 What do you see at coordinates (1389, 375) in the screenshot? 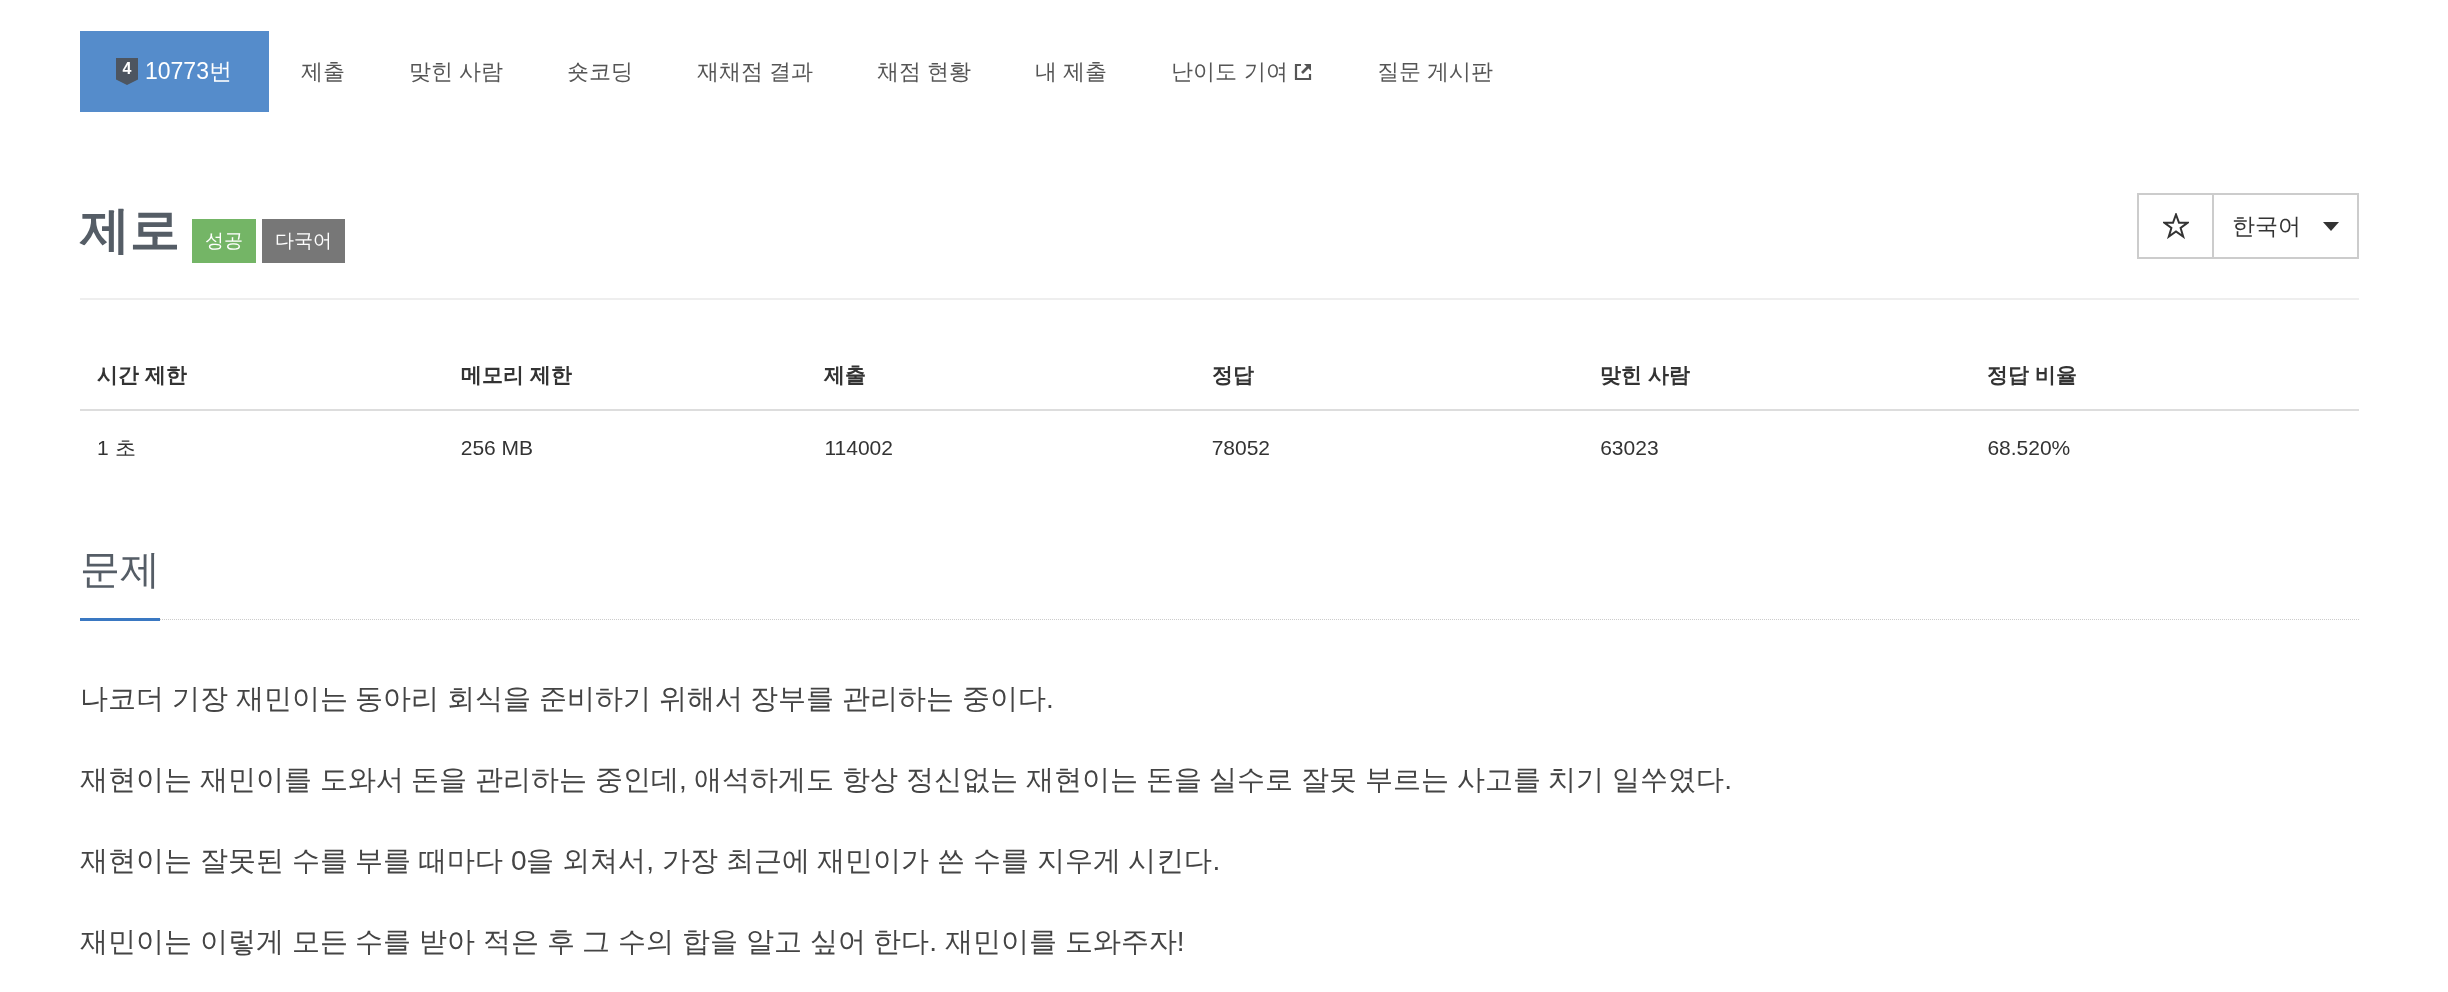
I see `column-header: 정답` at bounding box center [1389, 375].